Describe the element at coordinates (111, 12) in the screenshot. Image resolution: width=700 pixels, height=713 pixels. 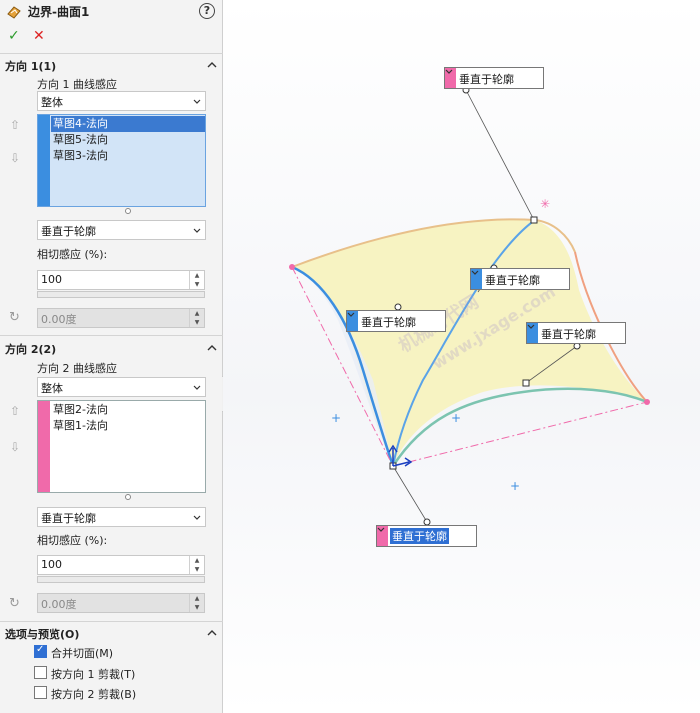
I see `panel-header: 边界-曲面1 ?` at that location.